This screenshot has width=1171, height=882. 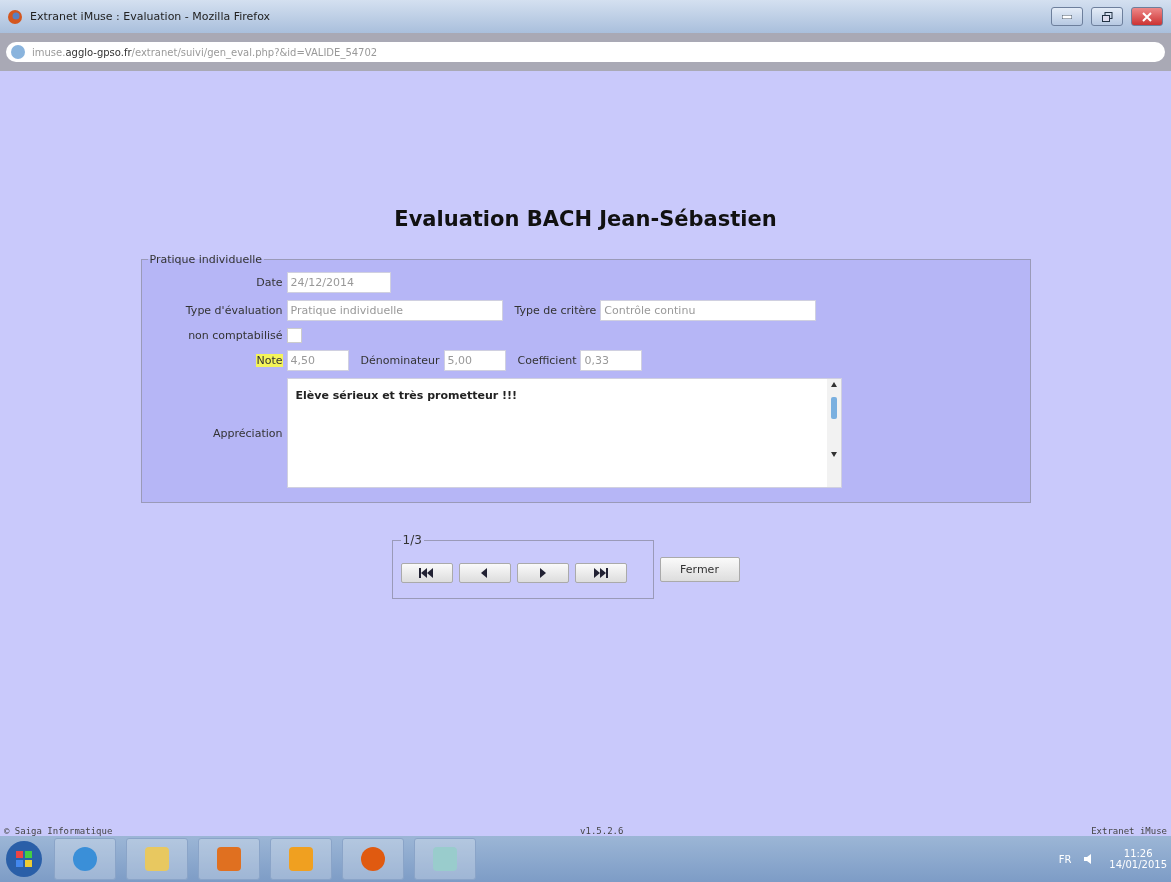 What do you see at coordinates (1129, 831) in the screenshot?
I see `app-name-text: Extranet iMuse` at bounding box center [1129, 831].